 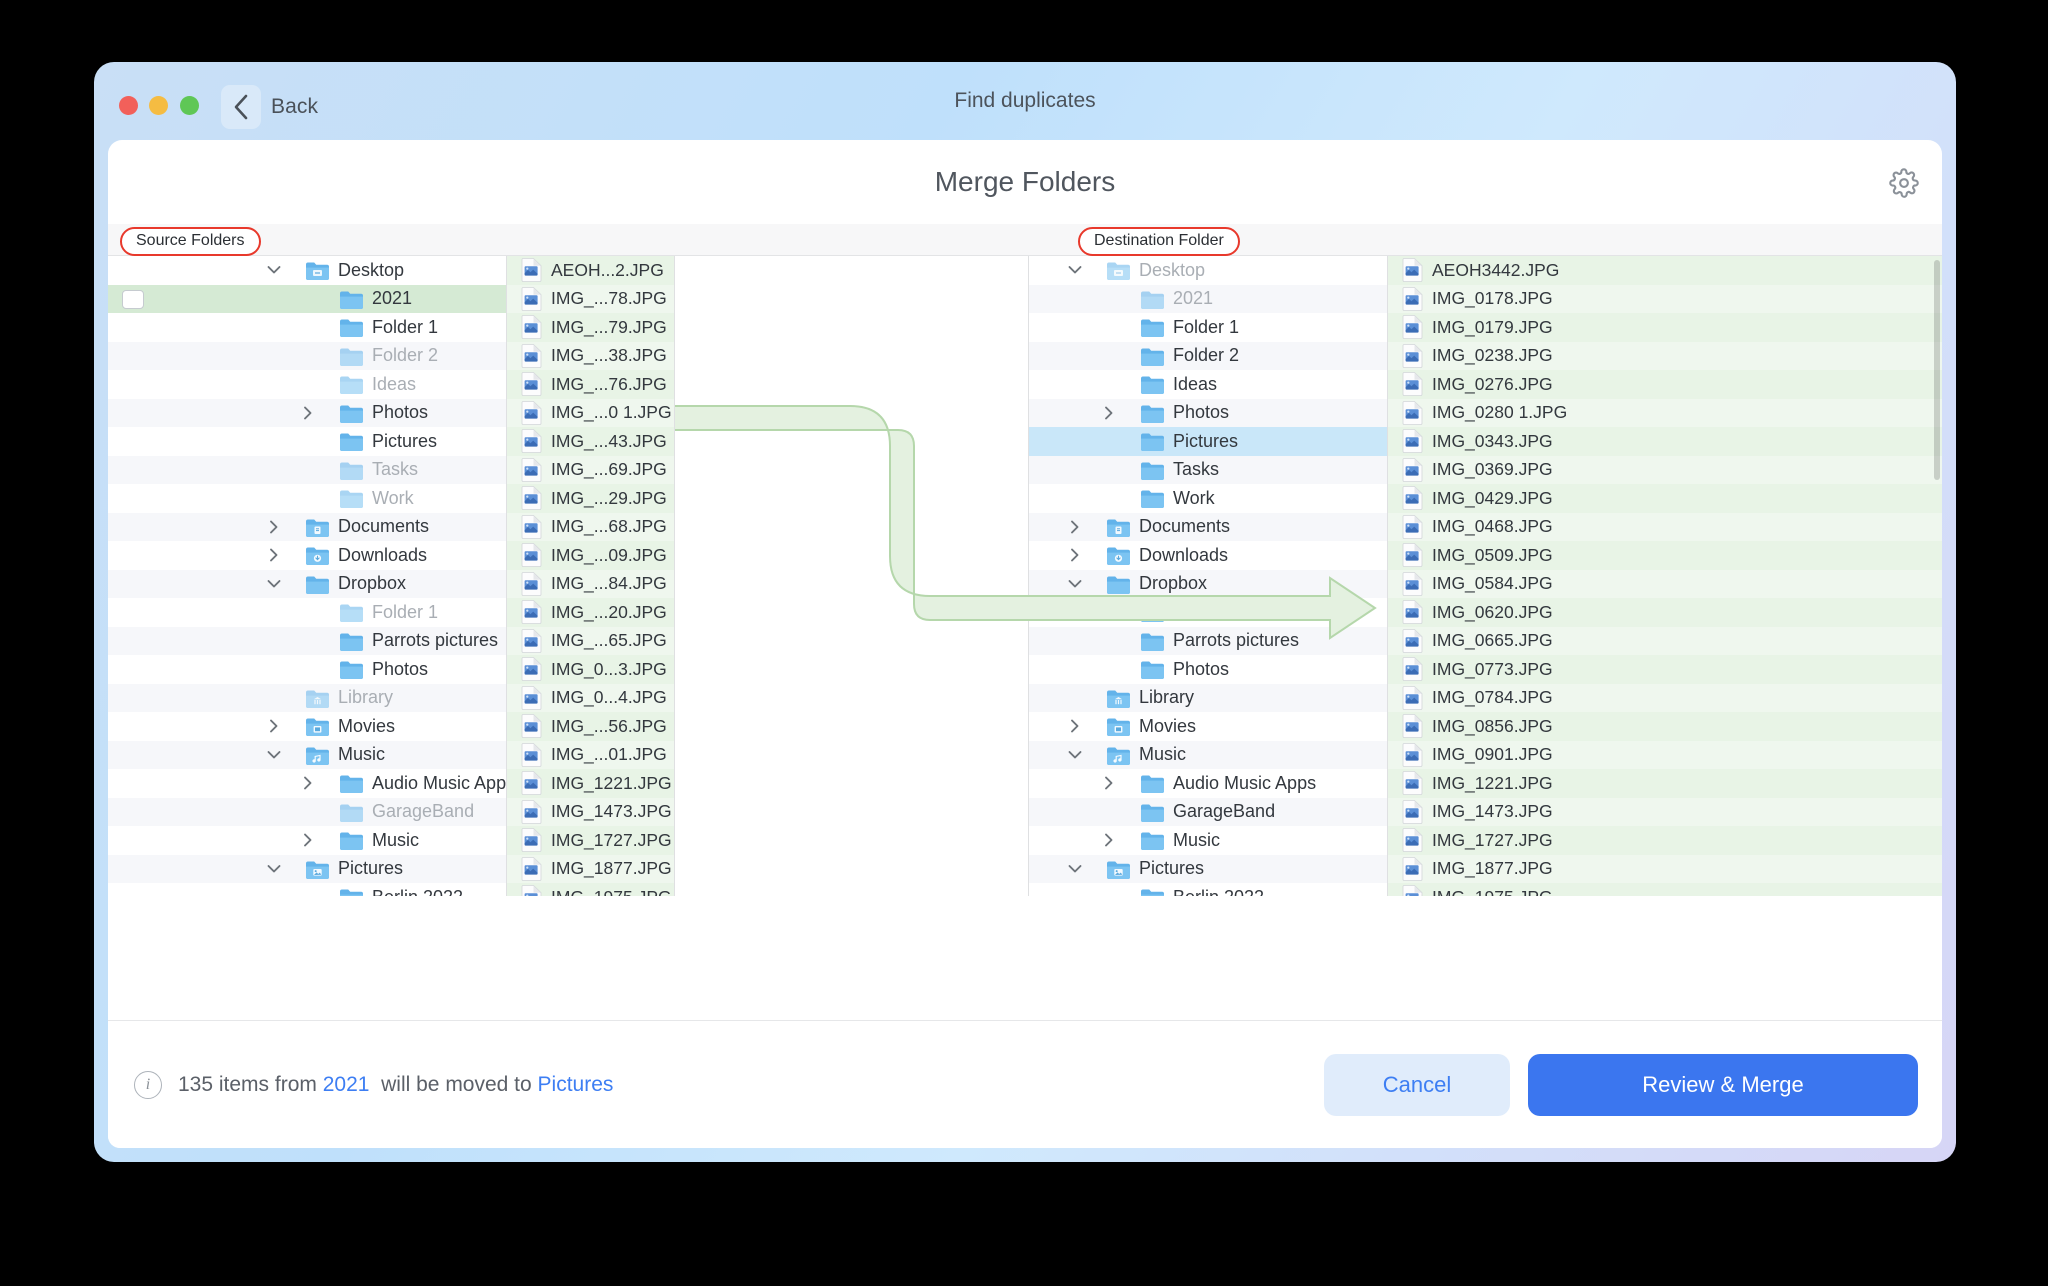 What do you see at coordinates (590, 469) in the screenshot?
I see `file-list-item: IMG_...69.JPG` at bounding box center [590, 469].